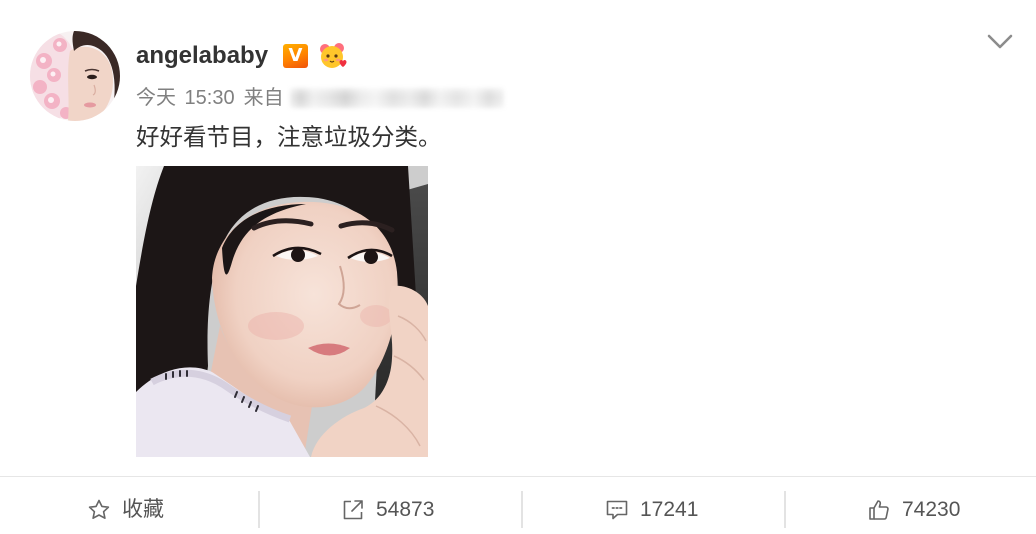  I want to click on author-name: angelababy, so click(202, 56).